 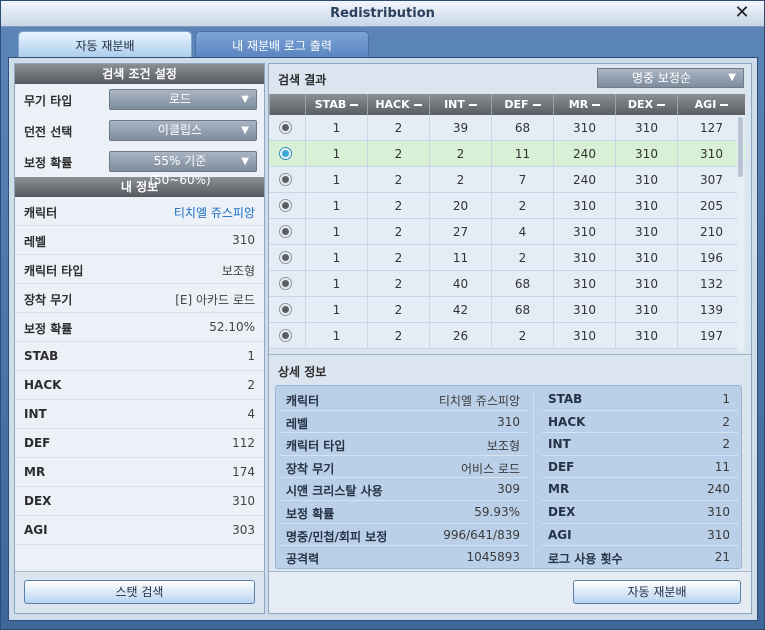 I want to click on detail-label: 보정 확률, so click(x=310, y=513).